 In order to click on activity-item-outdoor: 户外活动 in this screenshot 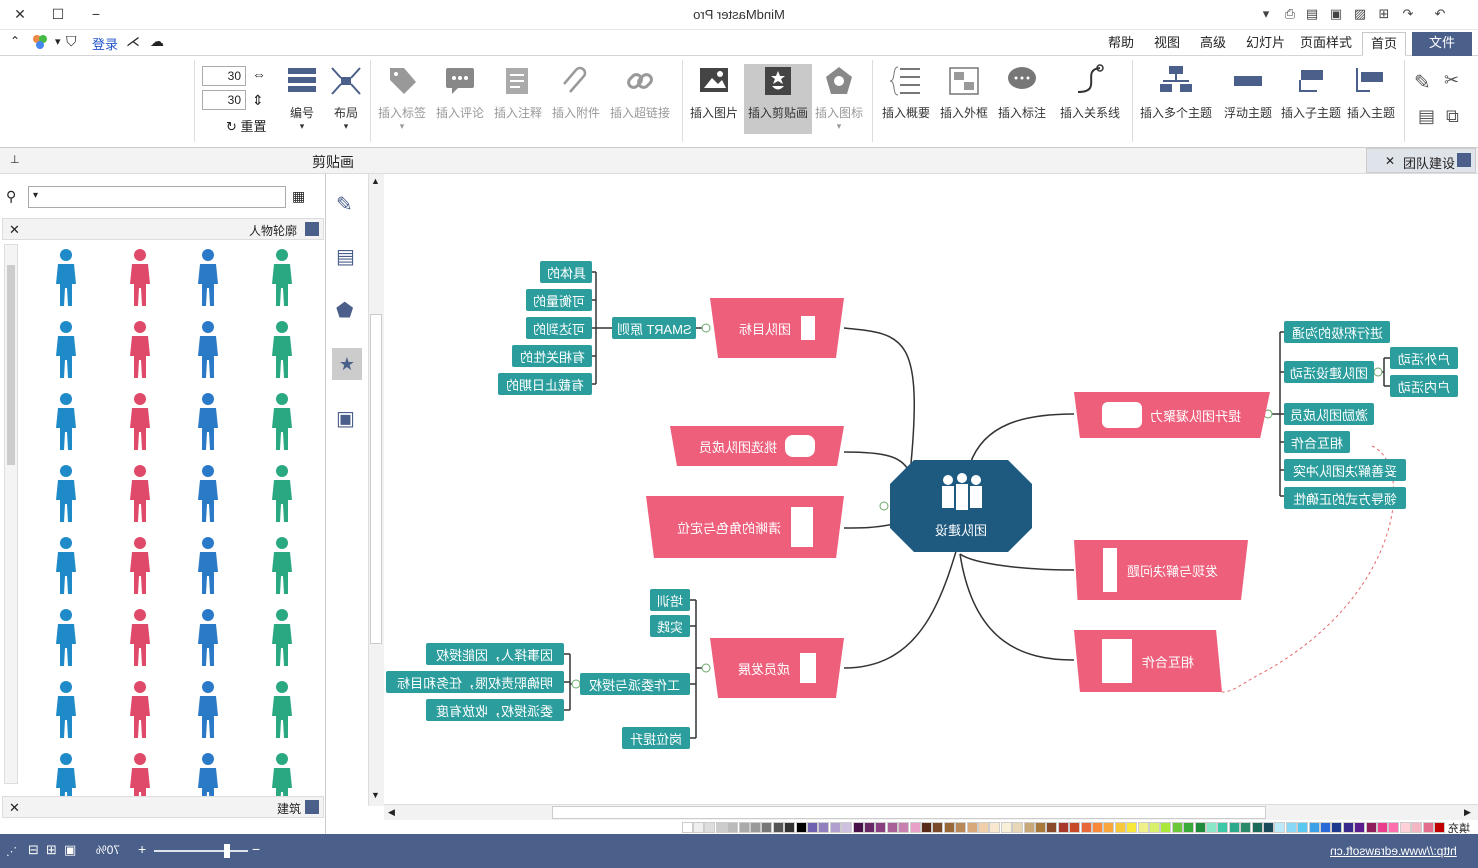, I will do `click(1424, 358)`.